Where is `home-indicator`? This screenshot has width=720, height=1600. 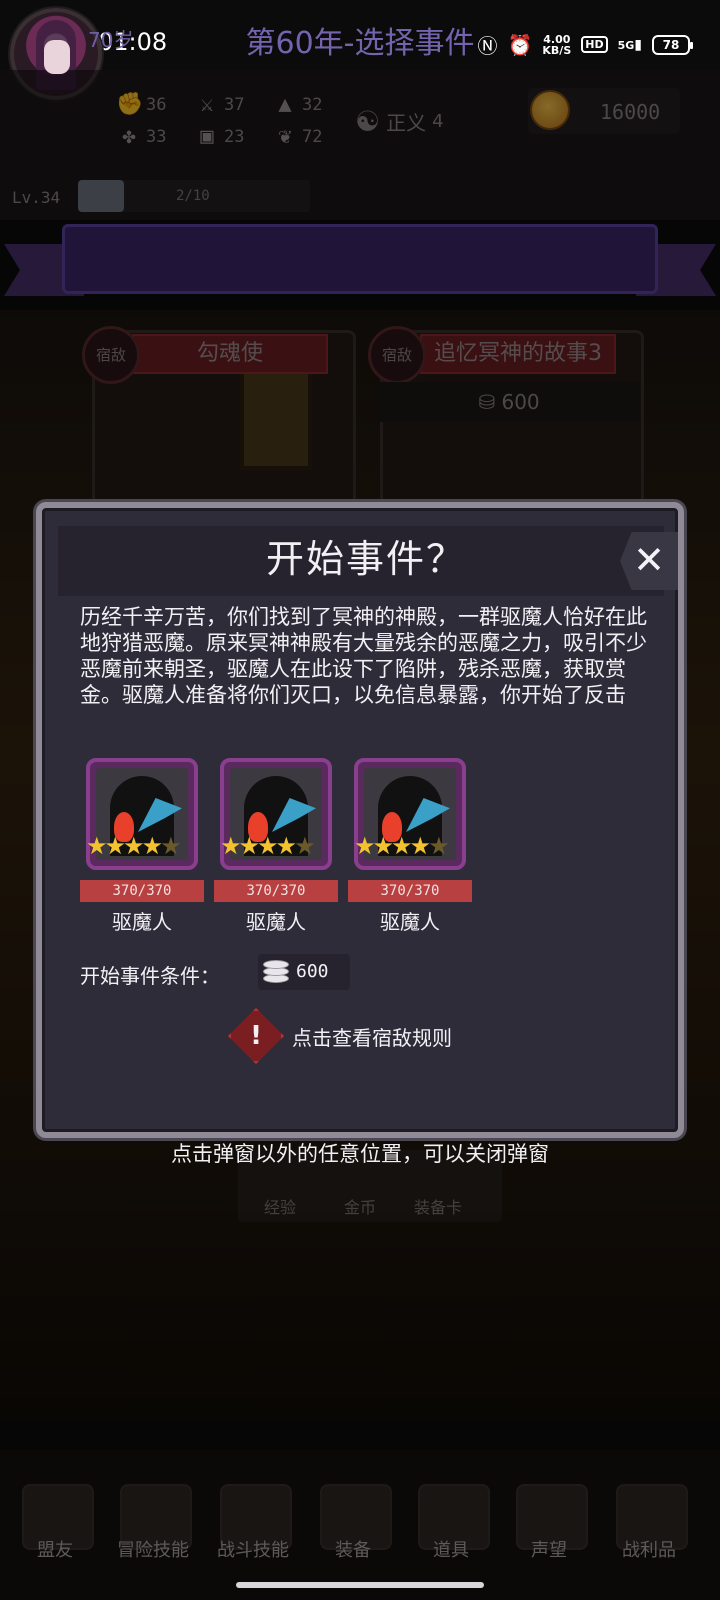
home-indicator is located at coordinates (360, 1585).